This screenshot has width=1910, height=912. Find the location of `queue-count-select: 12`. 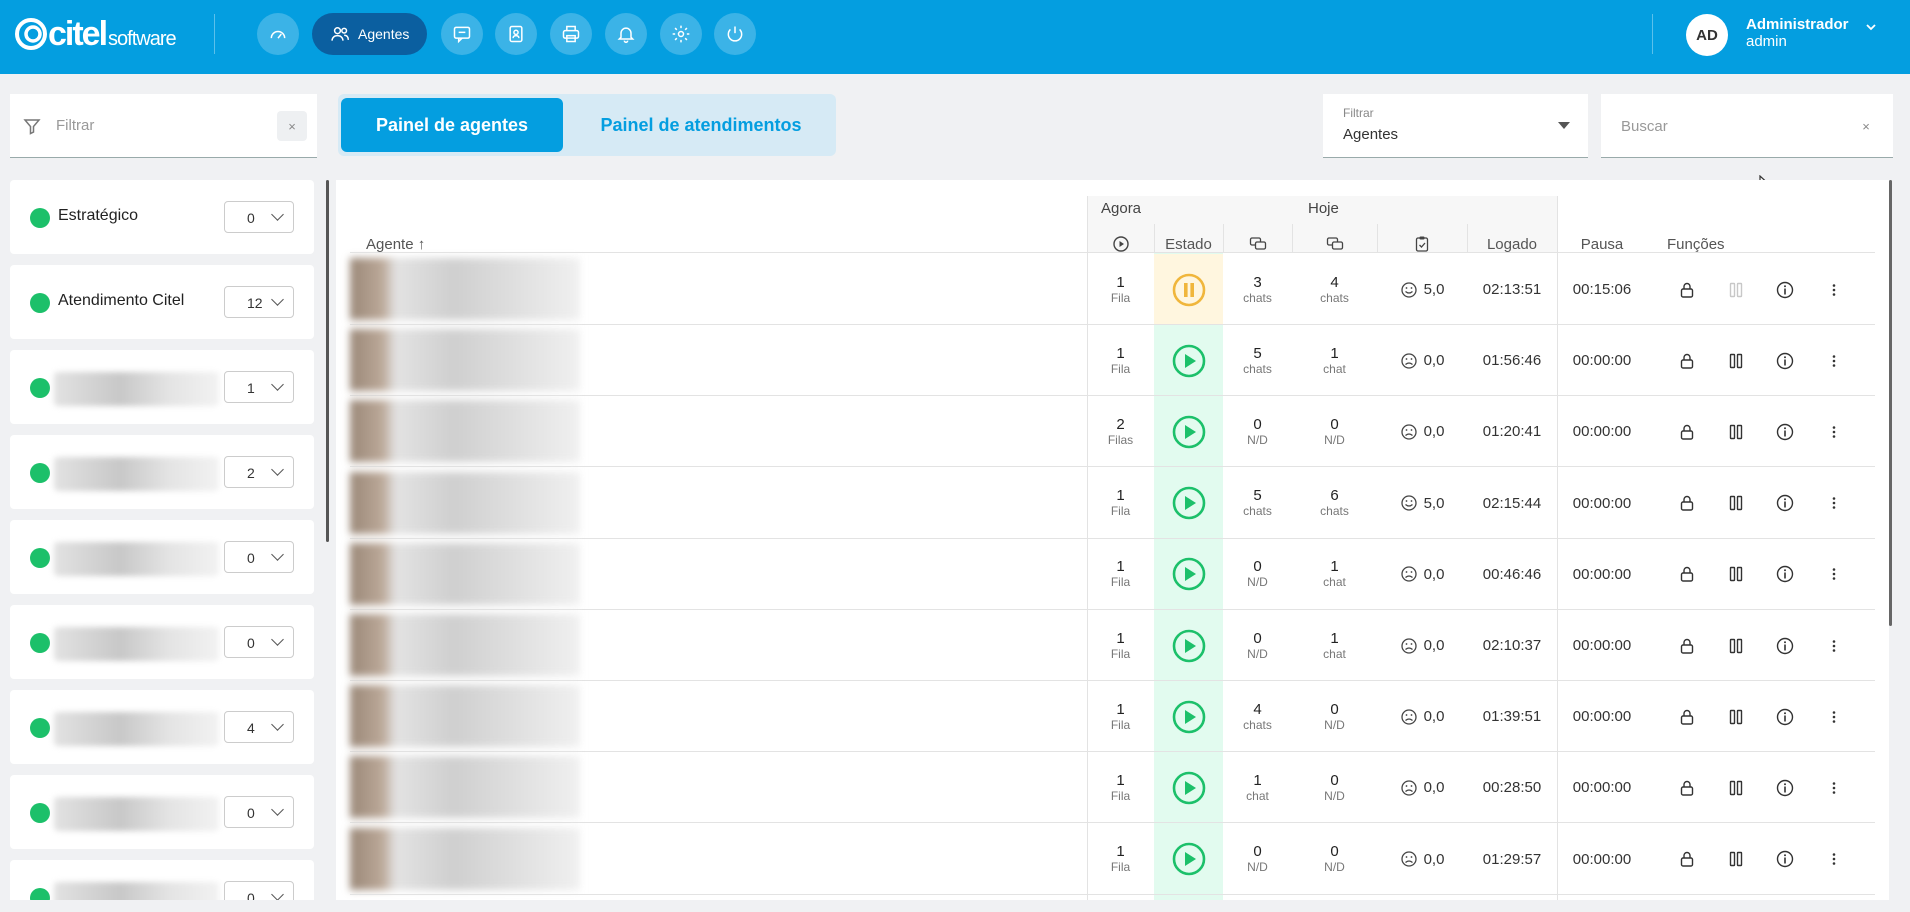

queue-count-select: 12 is located at coordinates (259, 302).